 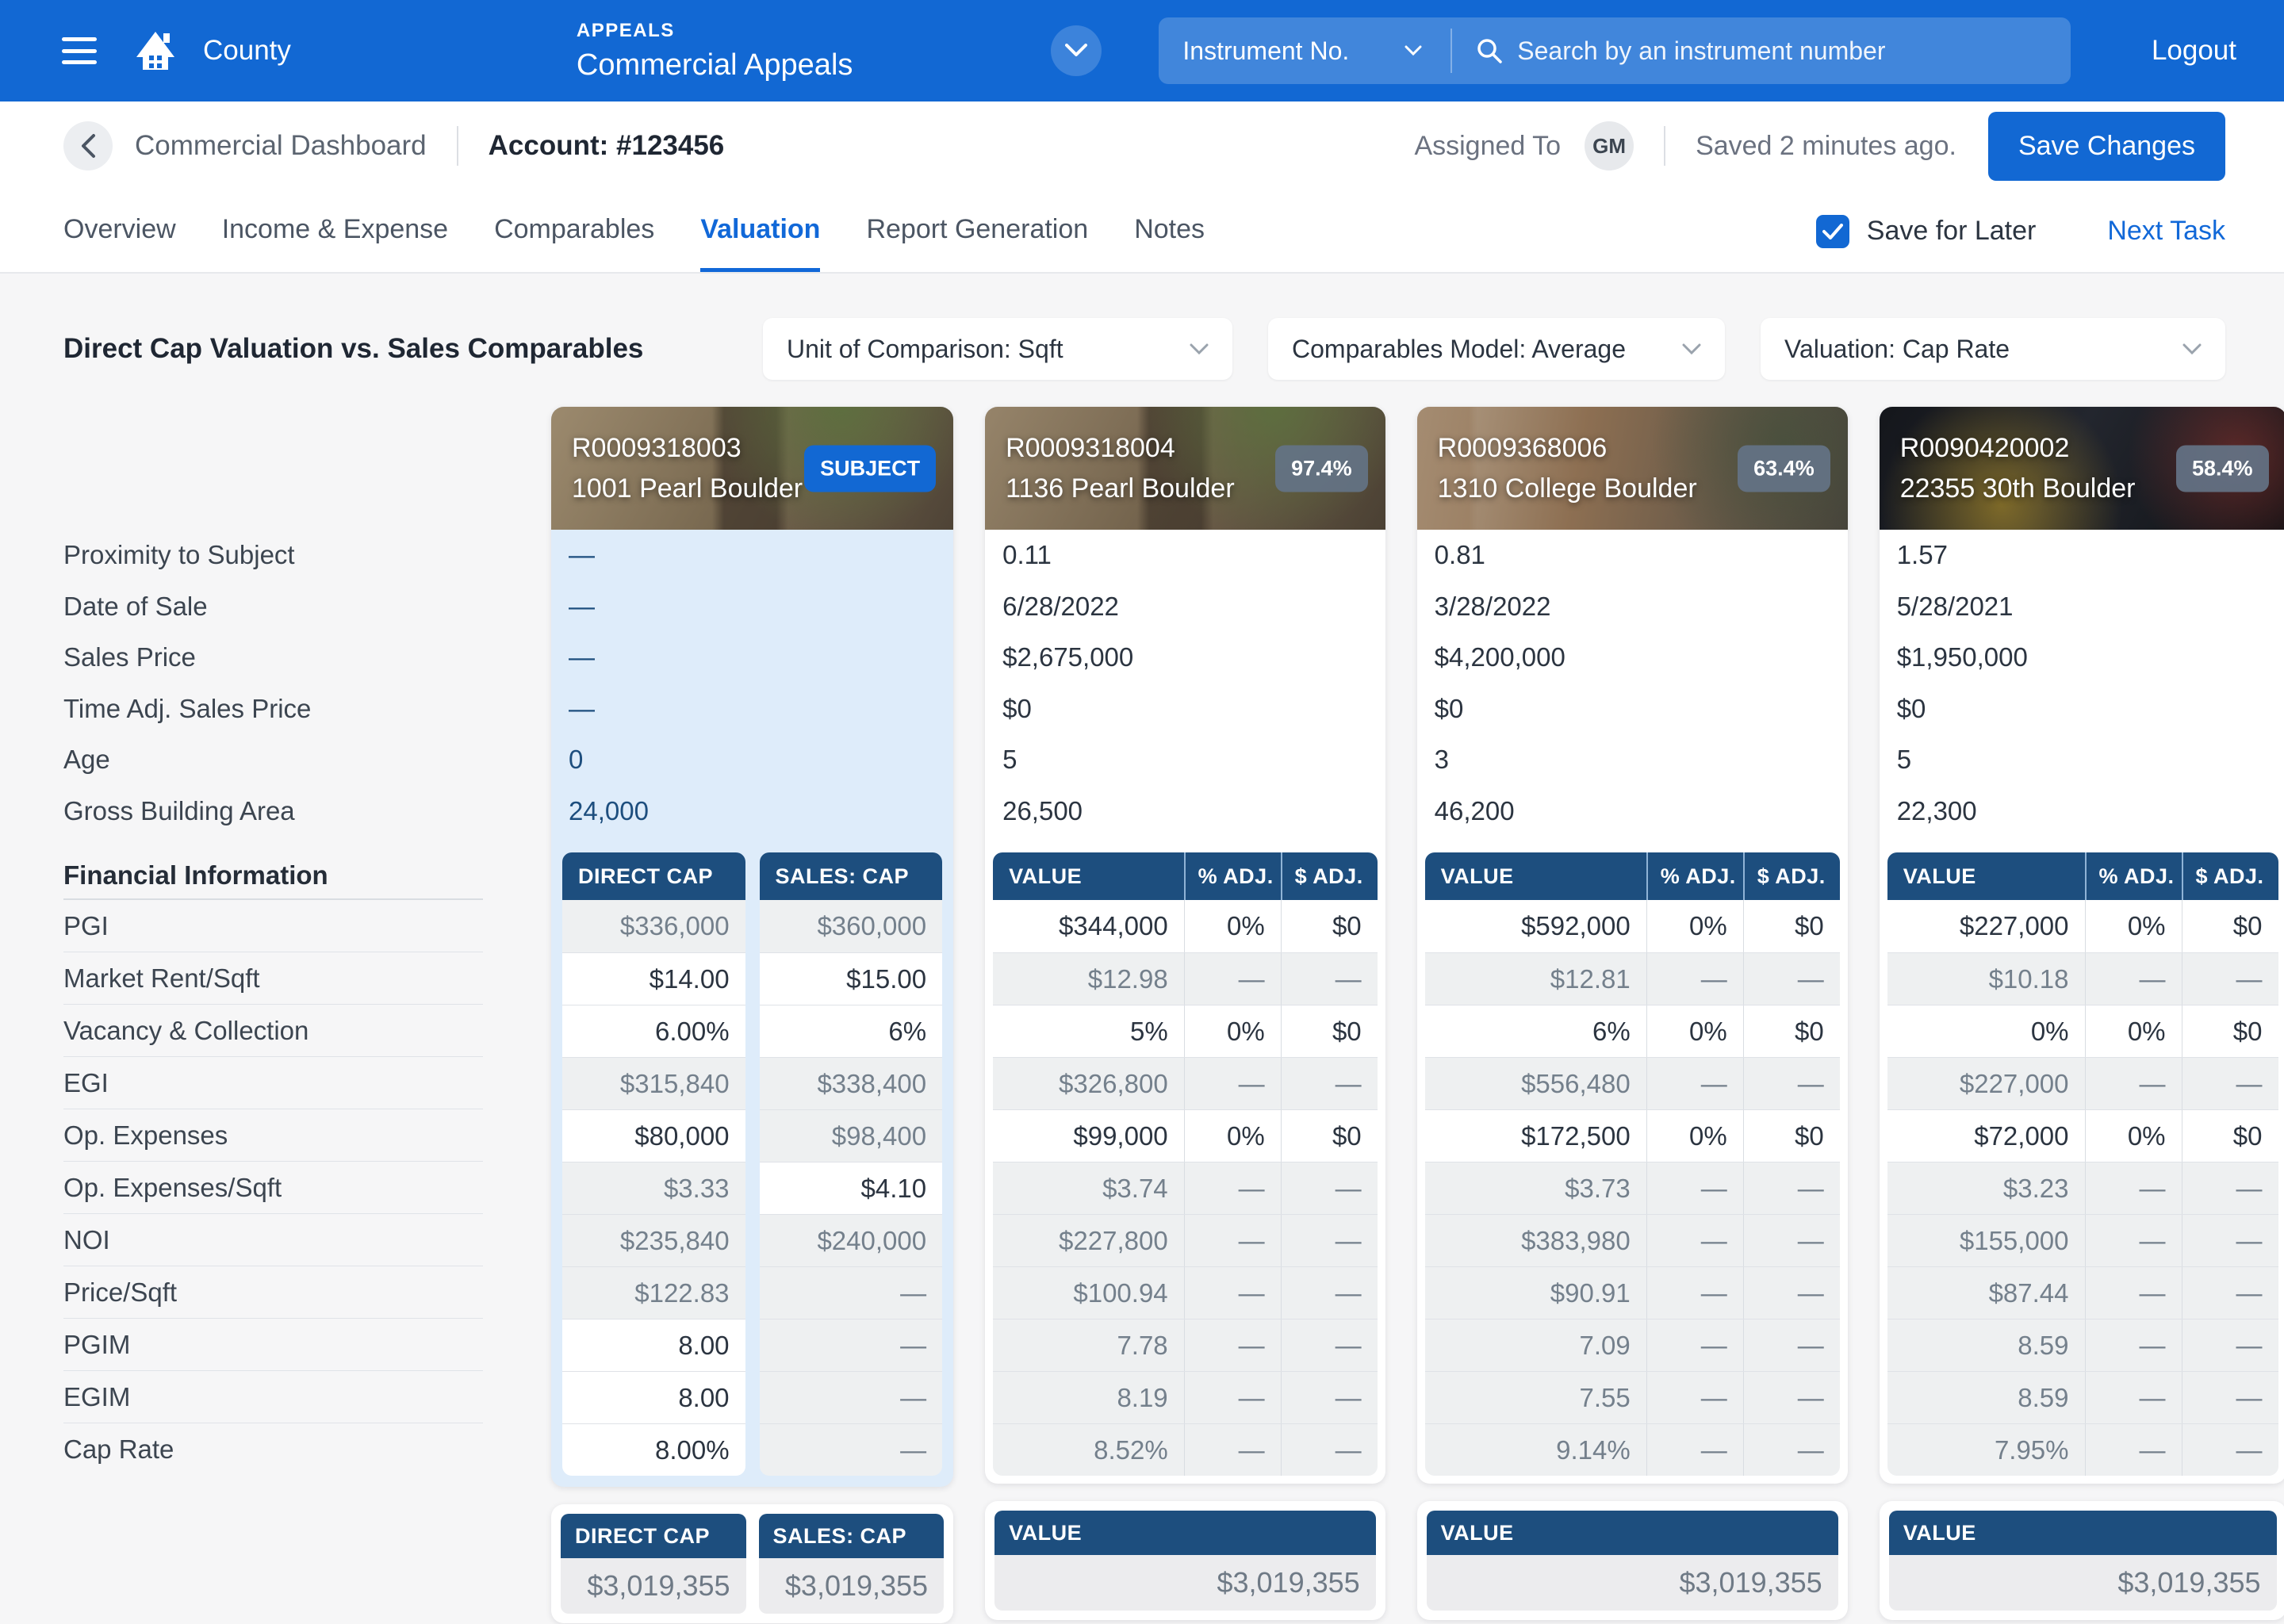 What do you see at coordinates (1984, 447) in the screenshot?
I see `parcel-id: R0090420002` at bounding box center [1984, 447].